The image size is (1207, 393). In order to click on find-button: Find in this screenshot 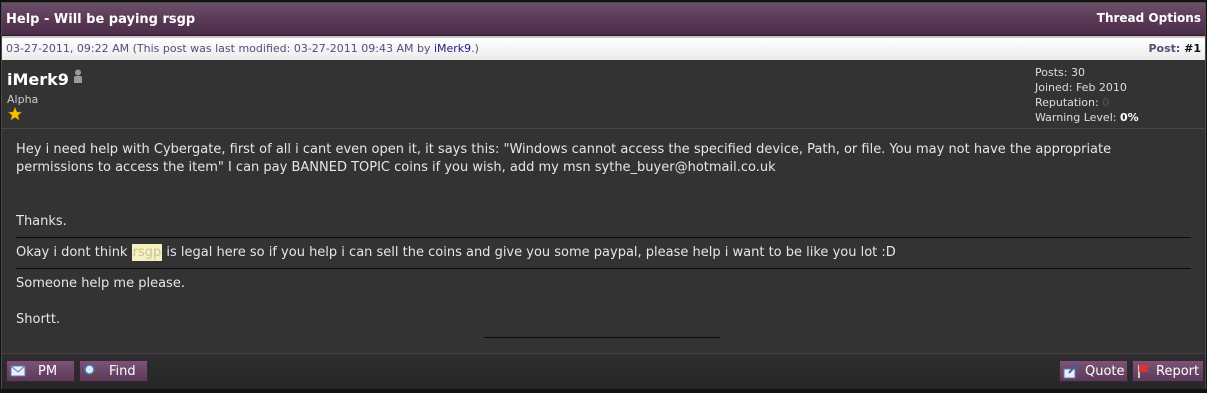, I will do `click(113, 371)`.